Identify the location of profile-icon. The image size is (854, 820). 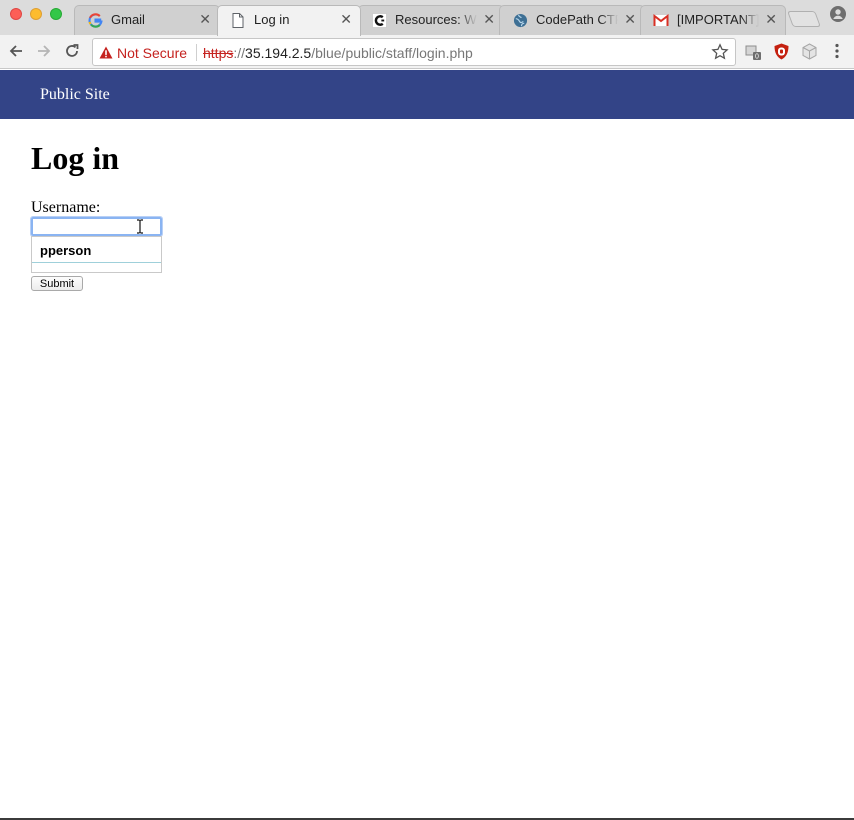
(838, 14).